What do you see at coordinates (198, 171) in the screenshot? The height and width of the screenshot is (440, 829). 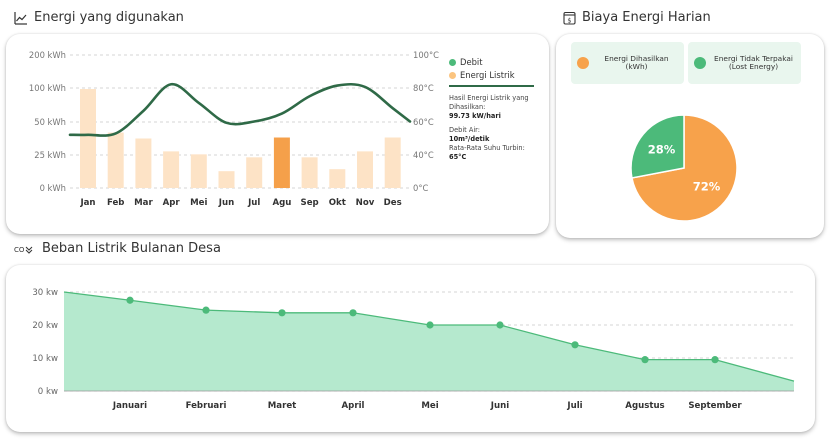 I see `bar-mei` at bounding box center [198, 171].